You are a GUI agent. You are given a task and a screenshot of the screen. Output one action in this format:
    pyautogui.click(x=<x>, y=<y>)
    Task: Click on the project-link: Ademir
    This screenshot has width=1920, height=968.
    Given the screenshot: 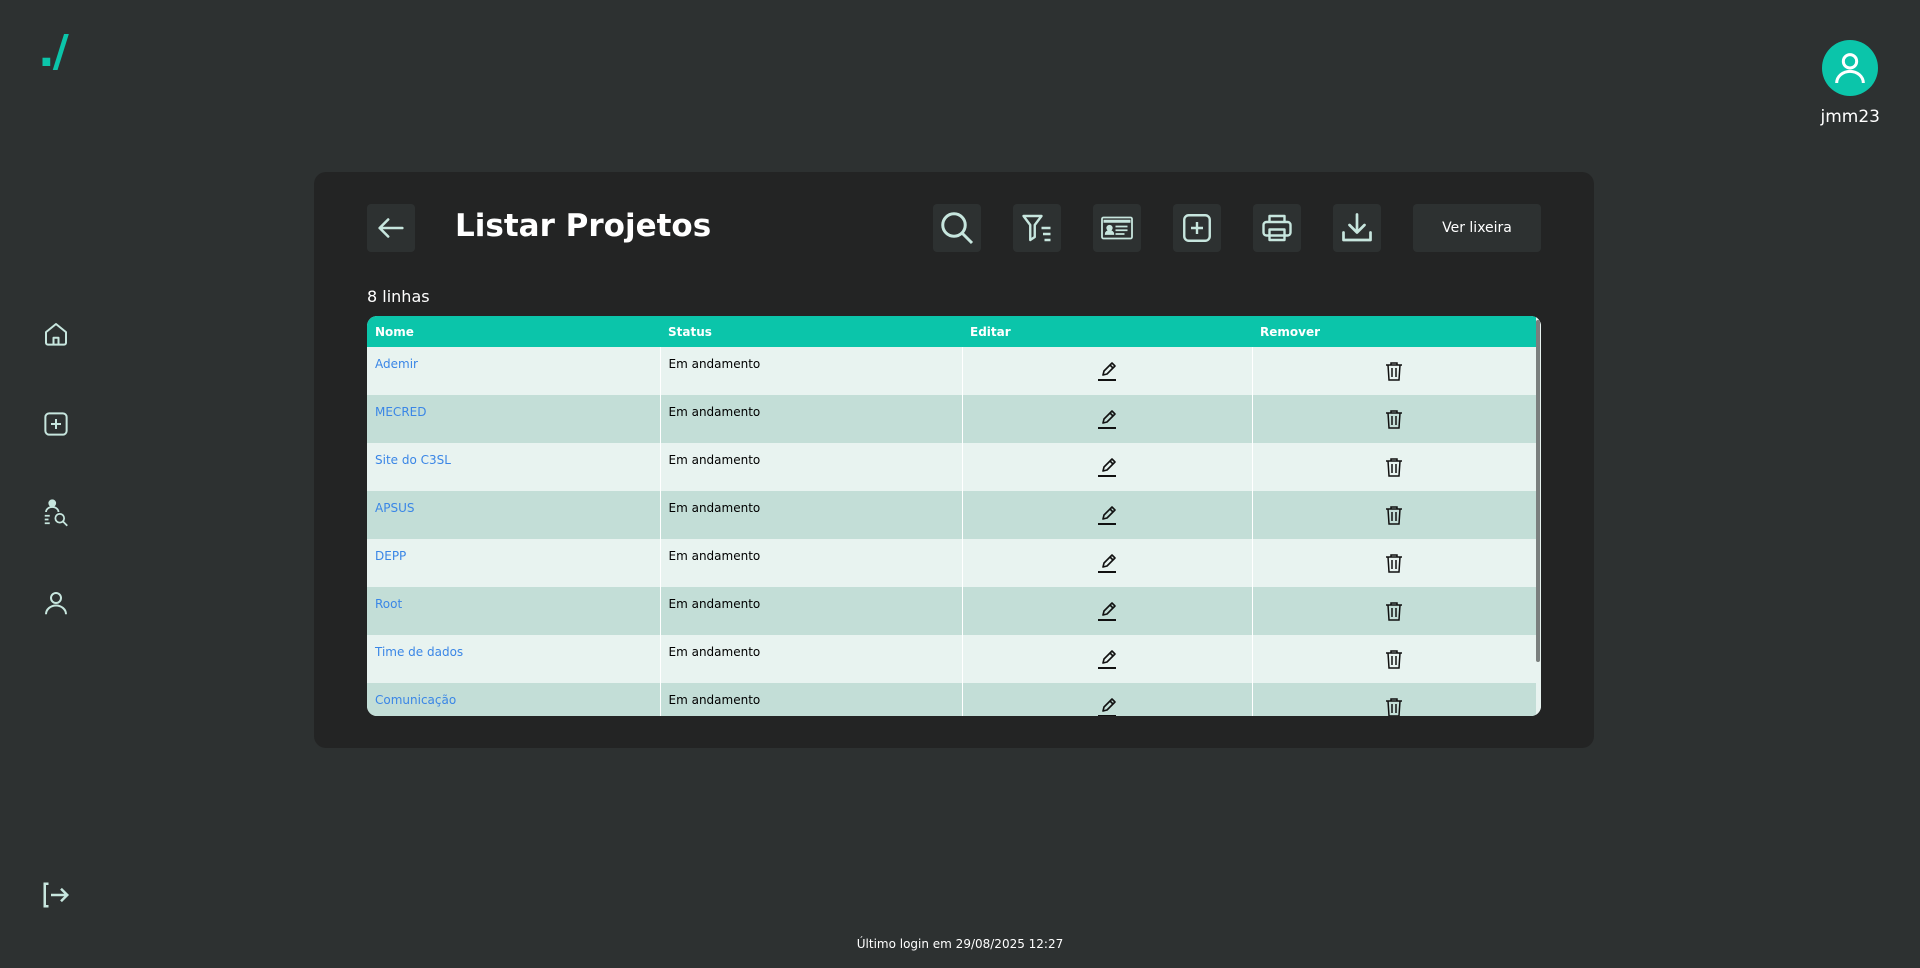 What is the action you would take?
    pyautogui.click(x=396, y=364)
    